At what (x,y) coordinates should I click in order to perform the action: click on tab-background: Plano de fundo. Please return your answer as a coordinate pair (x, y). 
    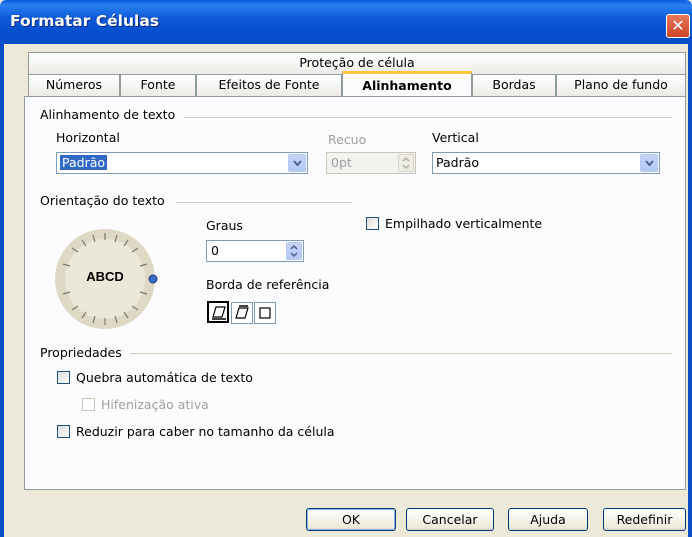
    Looking at the image, I should click on (621, 85).